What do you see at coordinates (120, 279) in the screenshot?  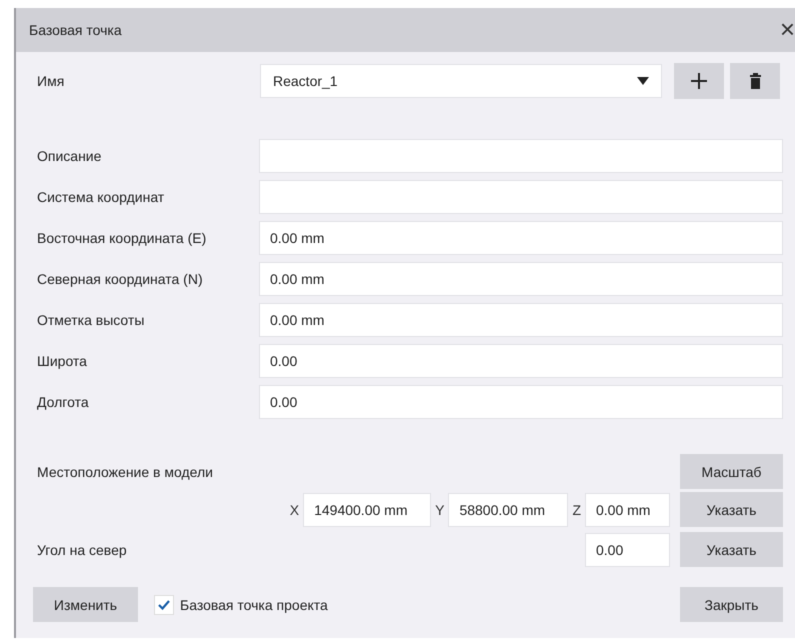 I see `field-label: Северная координата (N)` at bounding box center [120, 279].